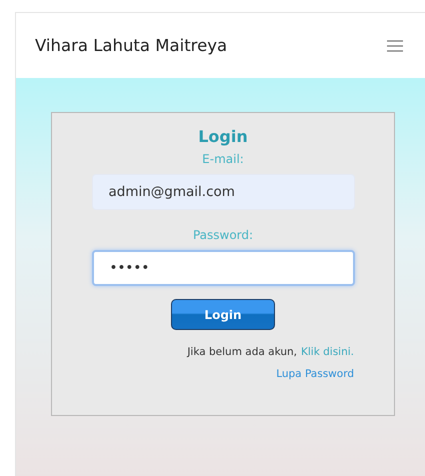  What do you see at coordinates (395, 46) in the screenshot?
I see `menu-icon` at bounding box center [395, 46].